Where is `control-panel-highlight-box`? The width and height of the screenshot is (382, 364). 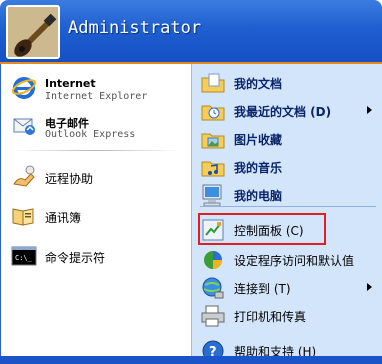
control-panel-highlight-box is located at coordinates (262, 229).